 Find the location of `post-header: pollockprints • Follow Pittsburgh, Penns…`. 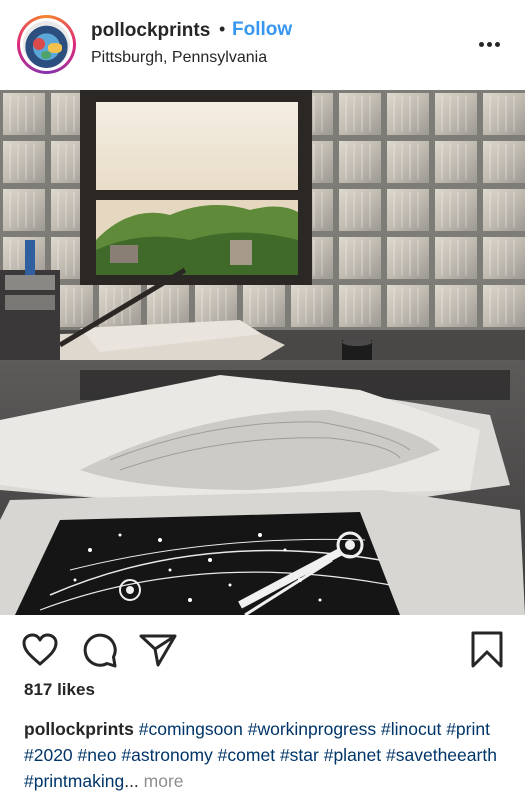

post-header: pollockprints • Follow Pittsburgh, Penns… is located at coordinates (262, 45).